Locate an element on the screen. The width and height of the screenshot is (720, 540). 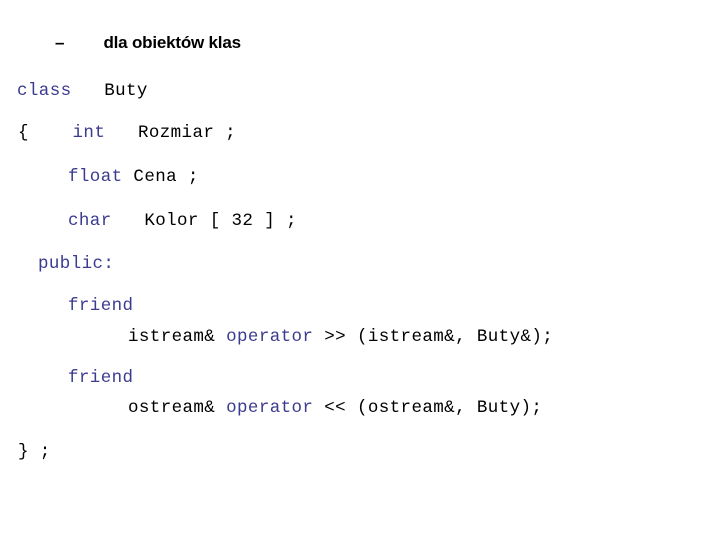
line-open-brace-int: { int Rozmiar ; is located at coordinates (127, 133).